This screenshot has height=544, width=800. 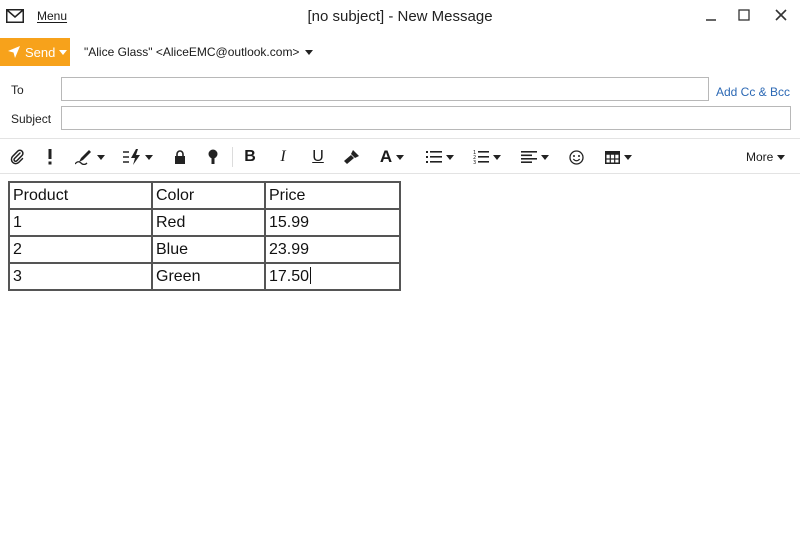 What do you see at coordinates (753, 92) in the screenshot?
I see `add-cc-bcc-link: Add Cc & Bcc` at bounding box center [753, 92].